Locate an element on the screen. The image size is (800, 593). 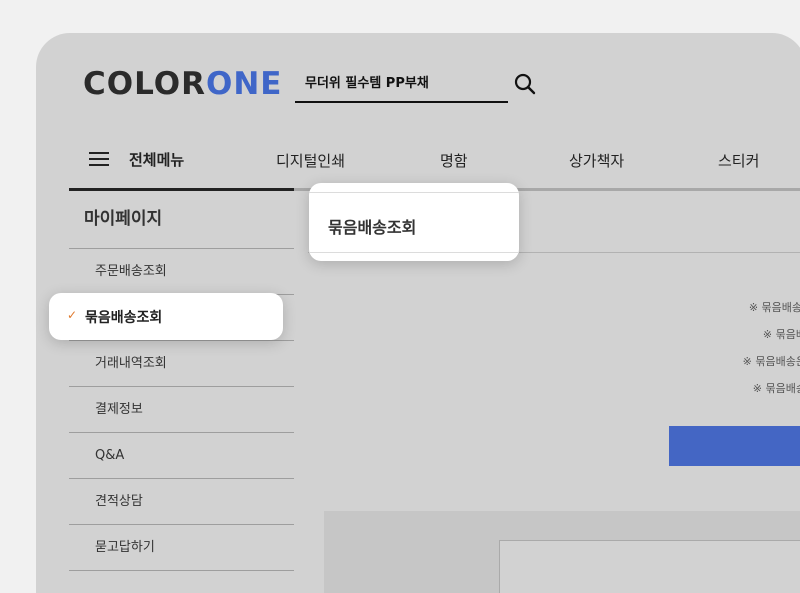
page-title: 묶음배송조회 is located at coordinates (372, 227).